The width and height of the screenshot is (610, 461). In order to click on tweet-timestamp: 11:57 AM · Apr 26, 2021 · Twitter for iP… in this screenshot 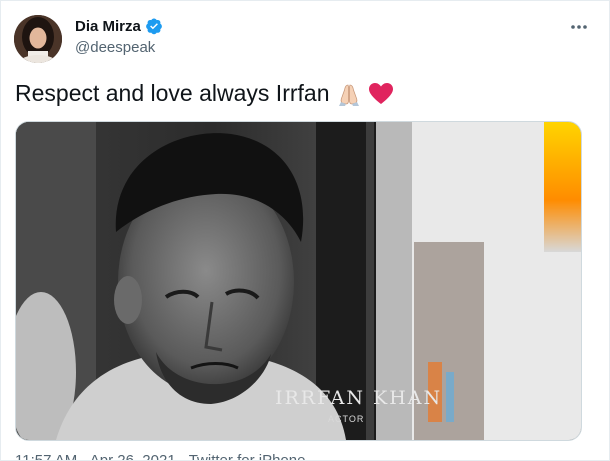, I will do `click(160, 456)`.